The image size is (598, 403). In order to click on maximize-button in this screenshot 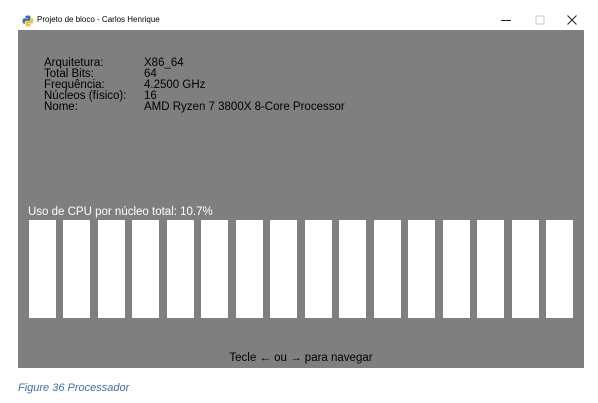, I will do `click(540, 20)`.